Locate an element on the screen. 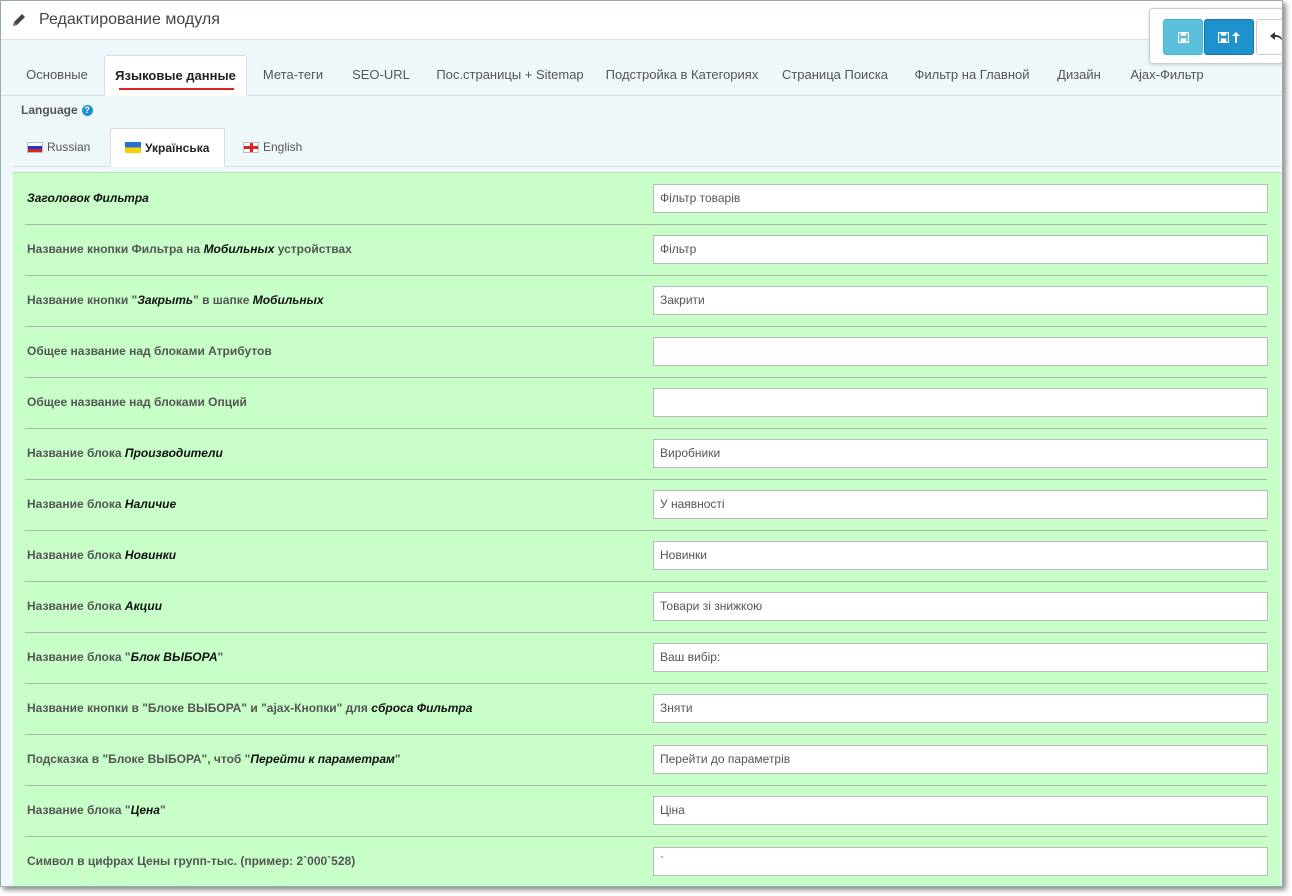 The height and width of the screenshot is (896, 1292). field-label-part: Закрыть is located at coordinates (165, 300).